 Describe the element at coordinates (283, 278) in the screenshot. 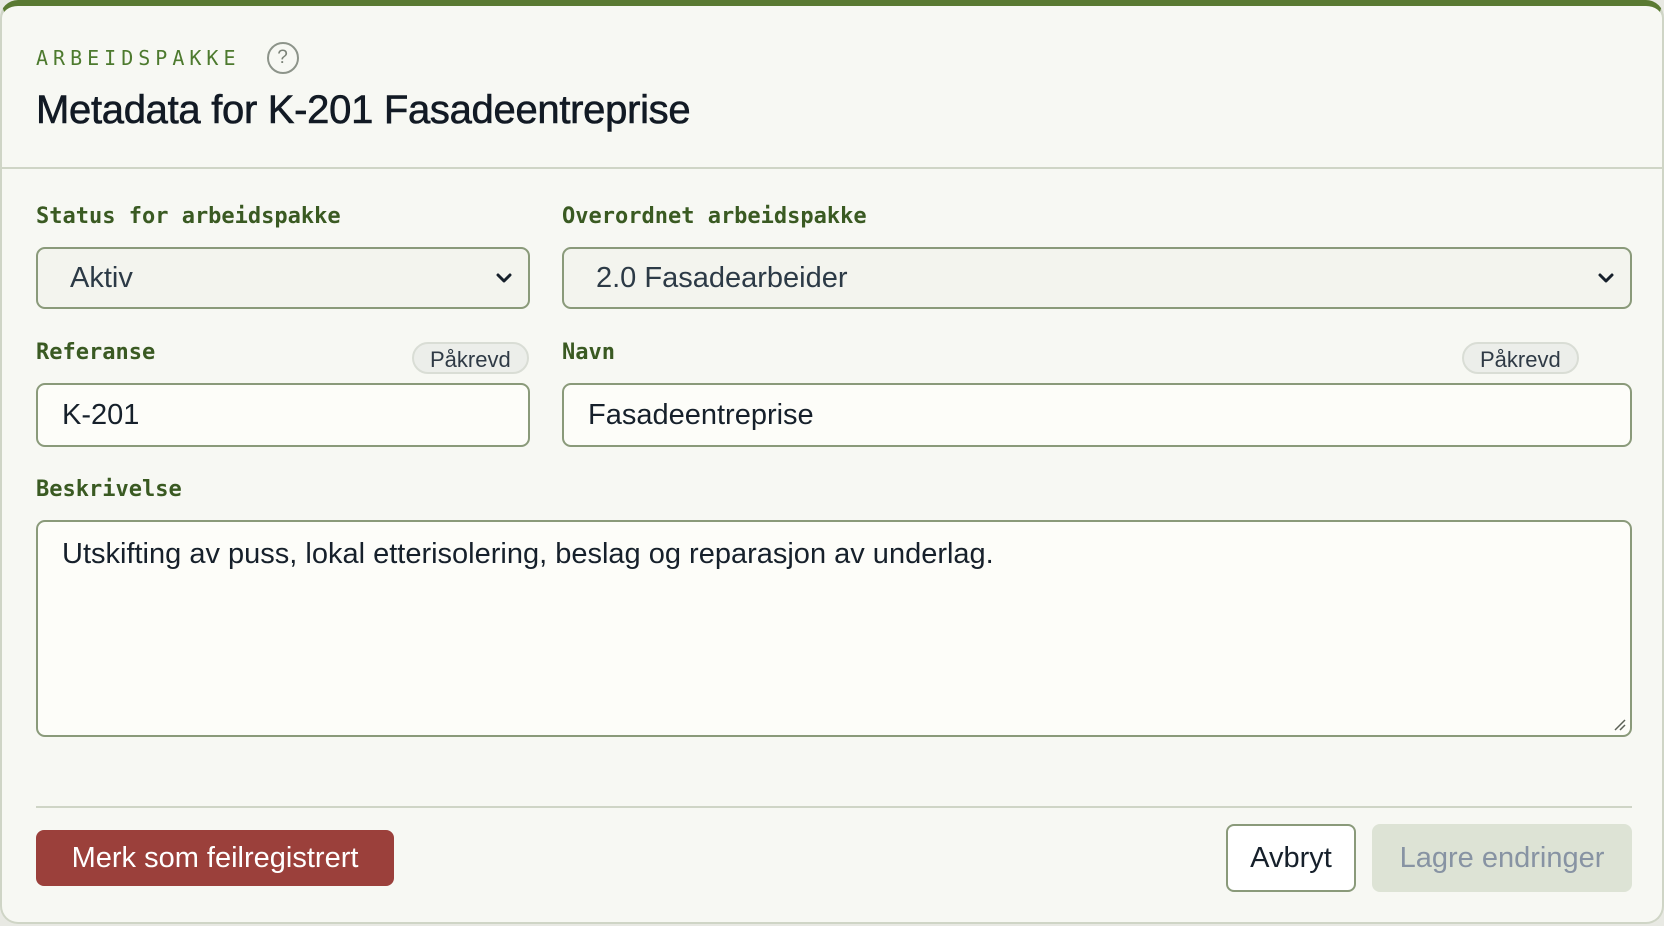

I see `status-select: Aktiv` at that location.